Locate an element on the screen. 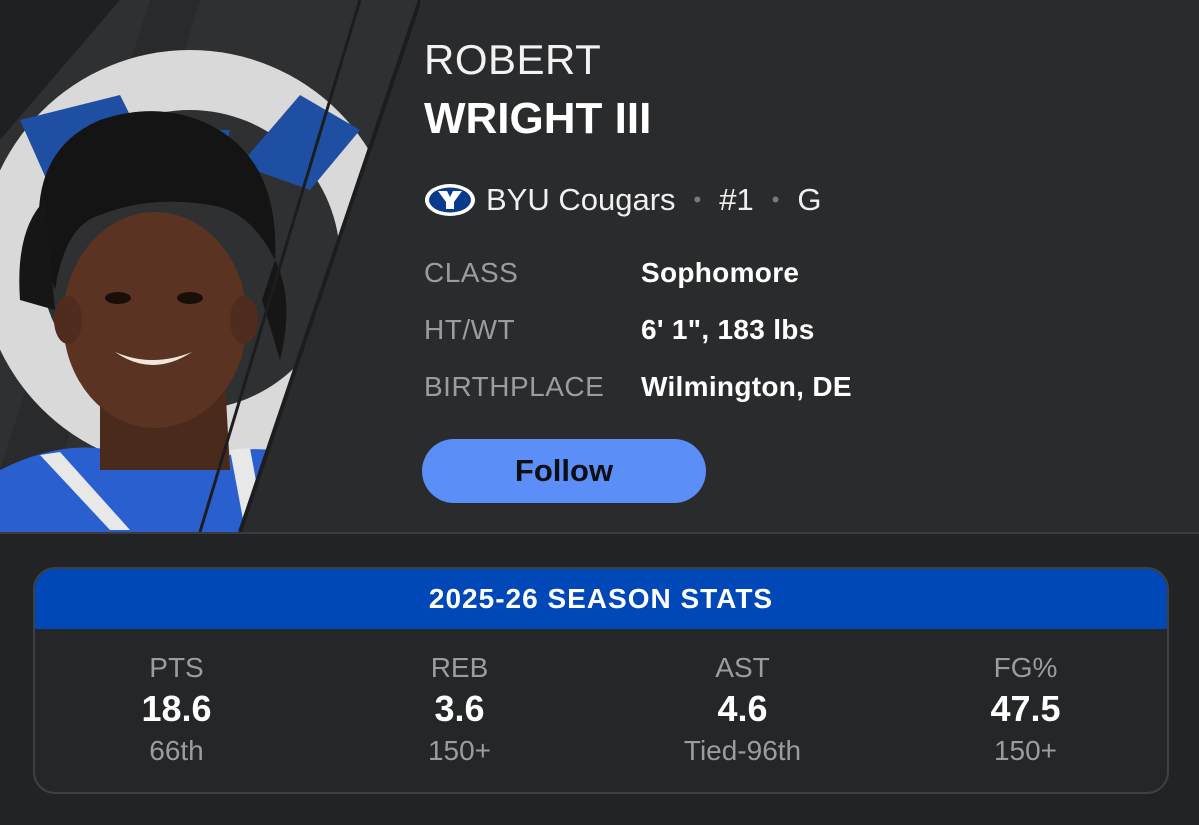  team-line: BYU Cougars • #1 • G is located at coordinates (623, 200).